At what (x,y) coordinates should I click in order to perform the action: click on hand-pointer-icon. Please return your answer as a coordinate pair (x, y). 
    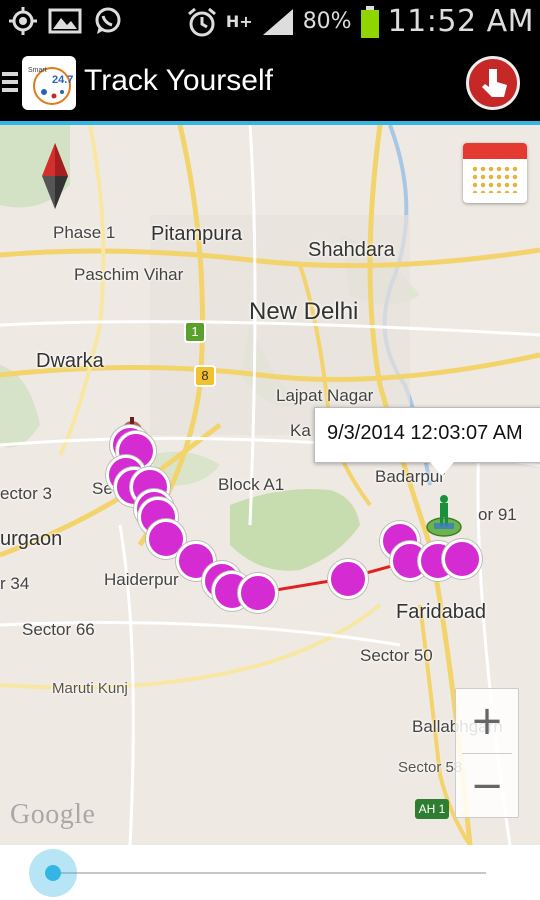
    Looking at the image, I should click on (494, 83).